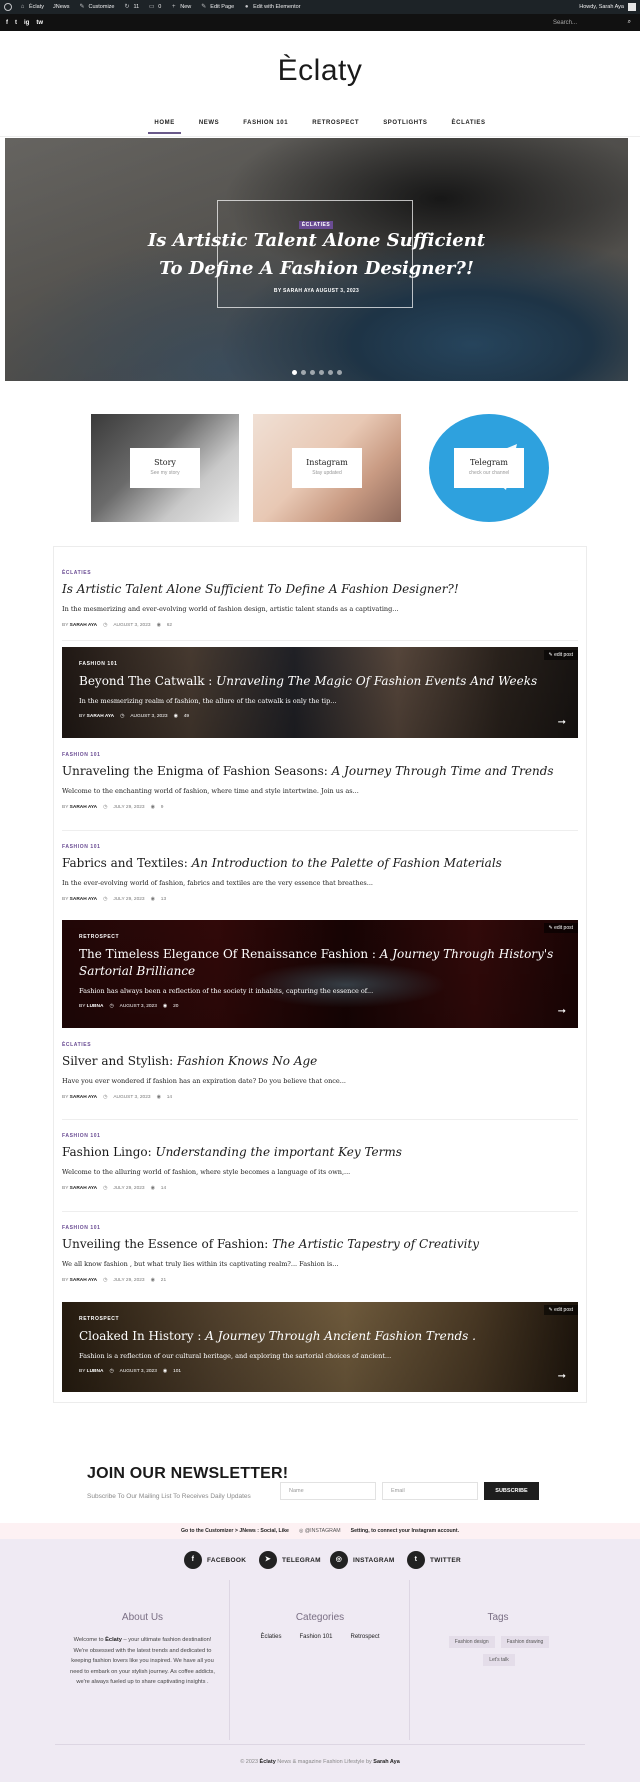  I want to click on footer-divider, so click(320, 1744).